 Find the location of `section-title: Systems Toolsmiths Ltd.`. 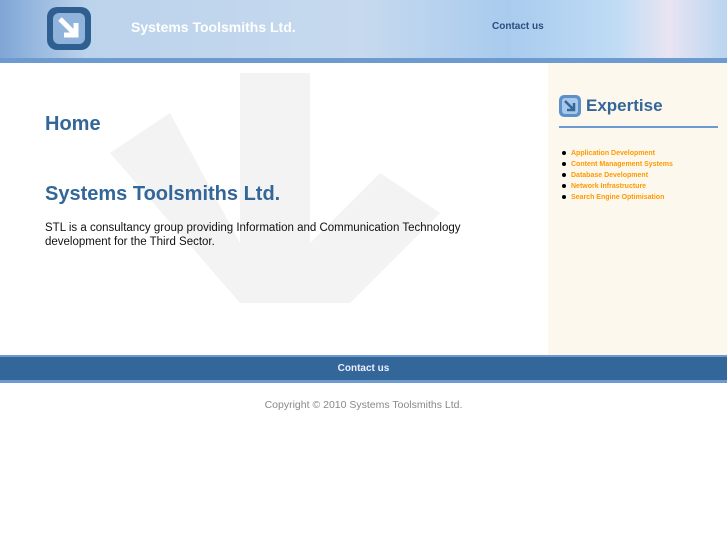

section-title: Systems Toolsmiths Ltd. is located at coordinates (163, 194).